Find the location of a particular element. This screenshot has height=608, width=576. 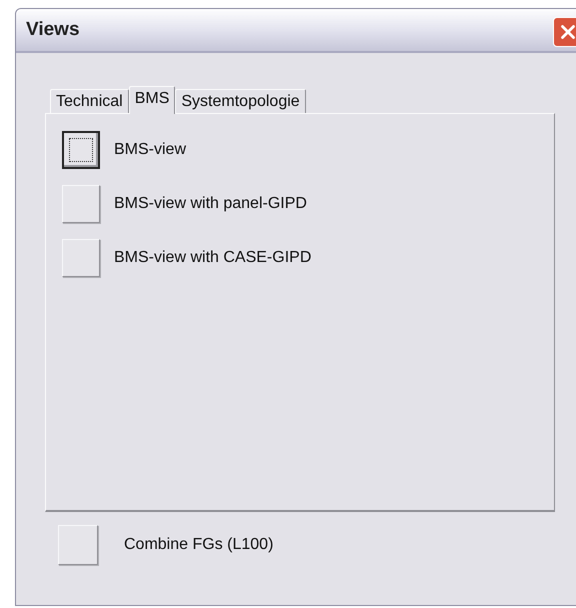

square-button is located at coordinates (81, 150).